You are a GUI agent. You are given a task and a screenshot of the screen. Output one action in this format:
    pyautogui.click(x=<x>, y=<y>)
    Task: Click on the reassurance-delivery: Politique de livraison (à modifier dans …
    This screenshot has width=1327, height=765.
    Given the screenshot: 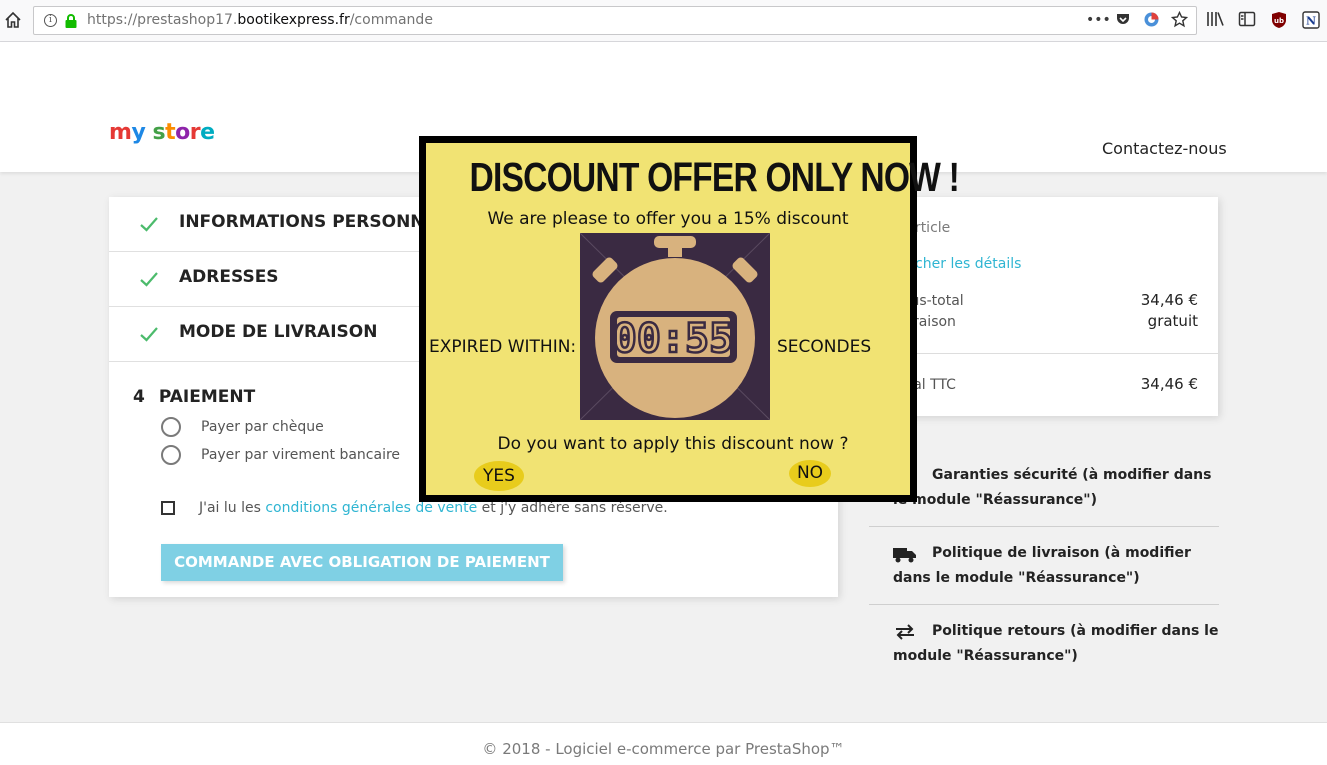 What is the action you would take?
    pyautogui.click(x=1044, y=566)
    